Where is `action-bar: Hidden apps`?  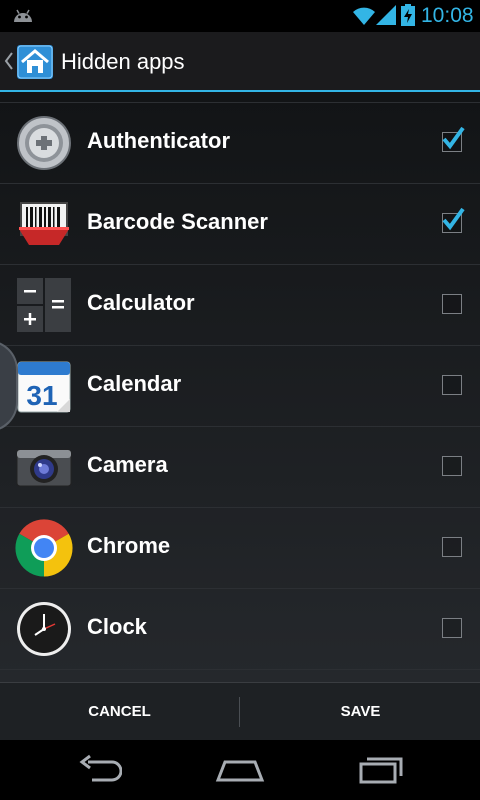 action-bar: Hidden apps is located at coordinates (240, 61).